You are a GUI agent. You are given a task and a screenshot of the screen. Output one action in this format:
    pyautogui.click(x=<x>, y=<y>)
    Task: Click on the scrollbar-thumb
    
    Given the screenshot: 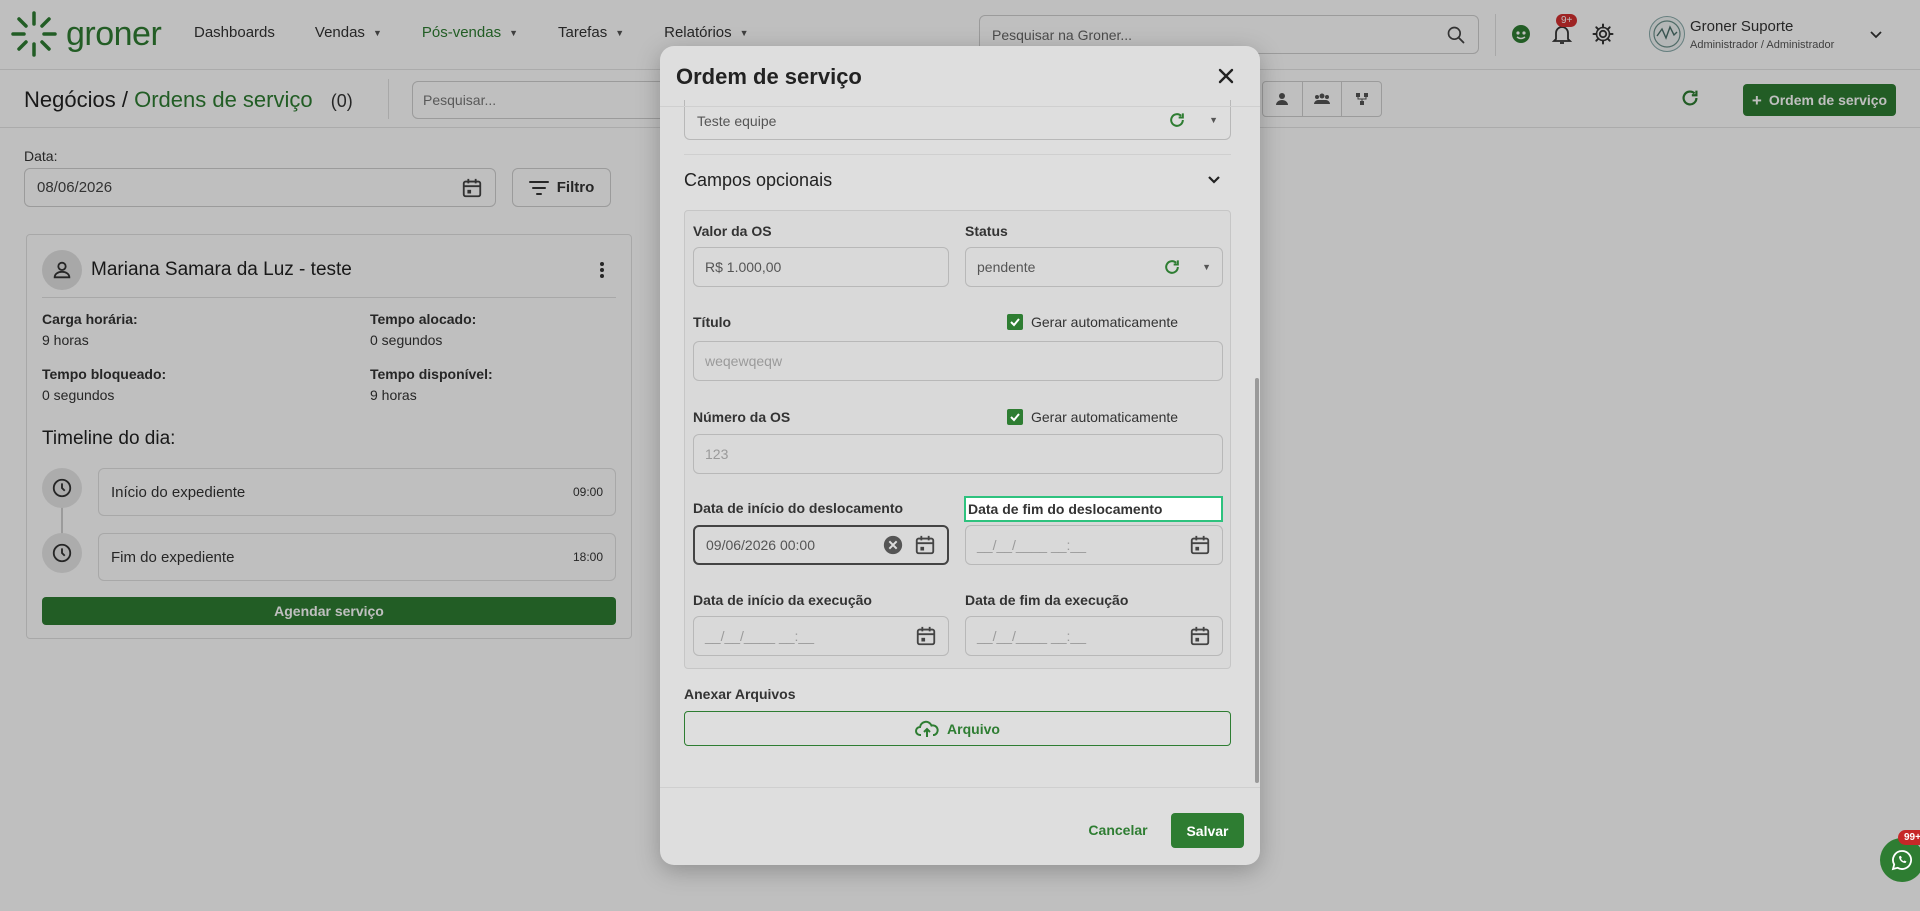 What is the action you would take?
    pyautogui.click(x=1257, y=580)
    